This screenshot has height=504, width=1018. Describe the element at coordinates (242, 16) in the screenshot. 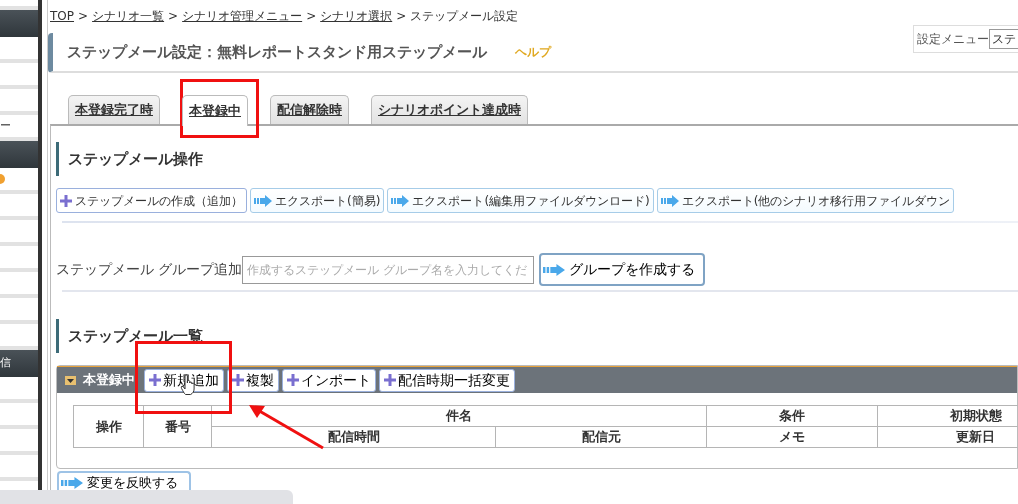

I see `breadcrumb-link: シナリオ管理メニュー` at that location.